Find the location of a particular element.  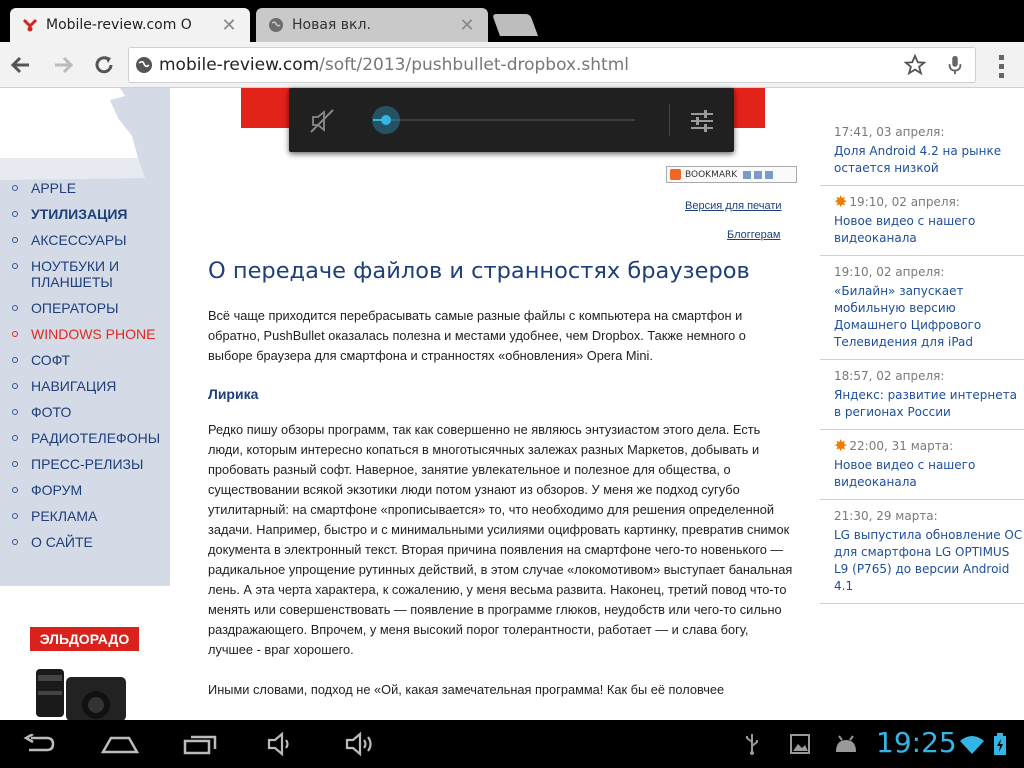

home-nav-icon is located at coordinates (120, 744).